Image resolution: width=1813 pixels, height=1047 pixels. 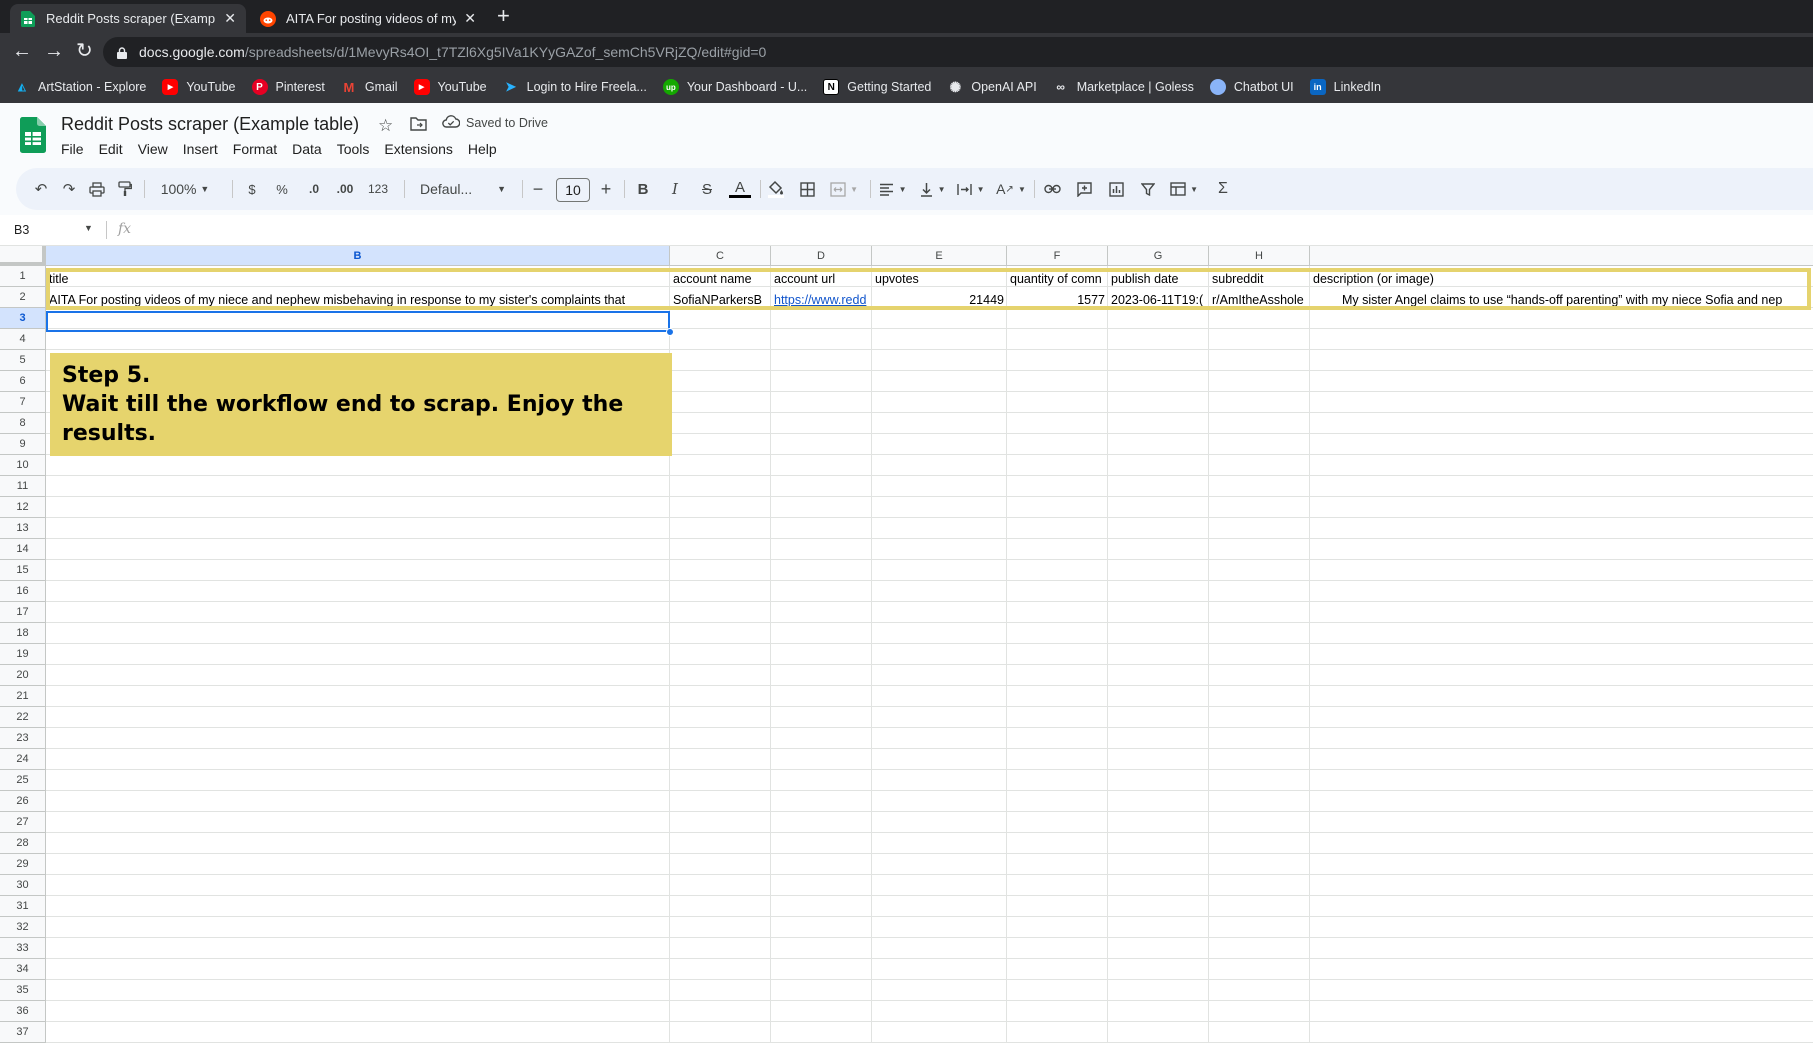 I want to click on row-header-36: 36, so click(x=23, y=1011).